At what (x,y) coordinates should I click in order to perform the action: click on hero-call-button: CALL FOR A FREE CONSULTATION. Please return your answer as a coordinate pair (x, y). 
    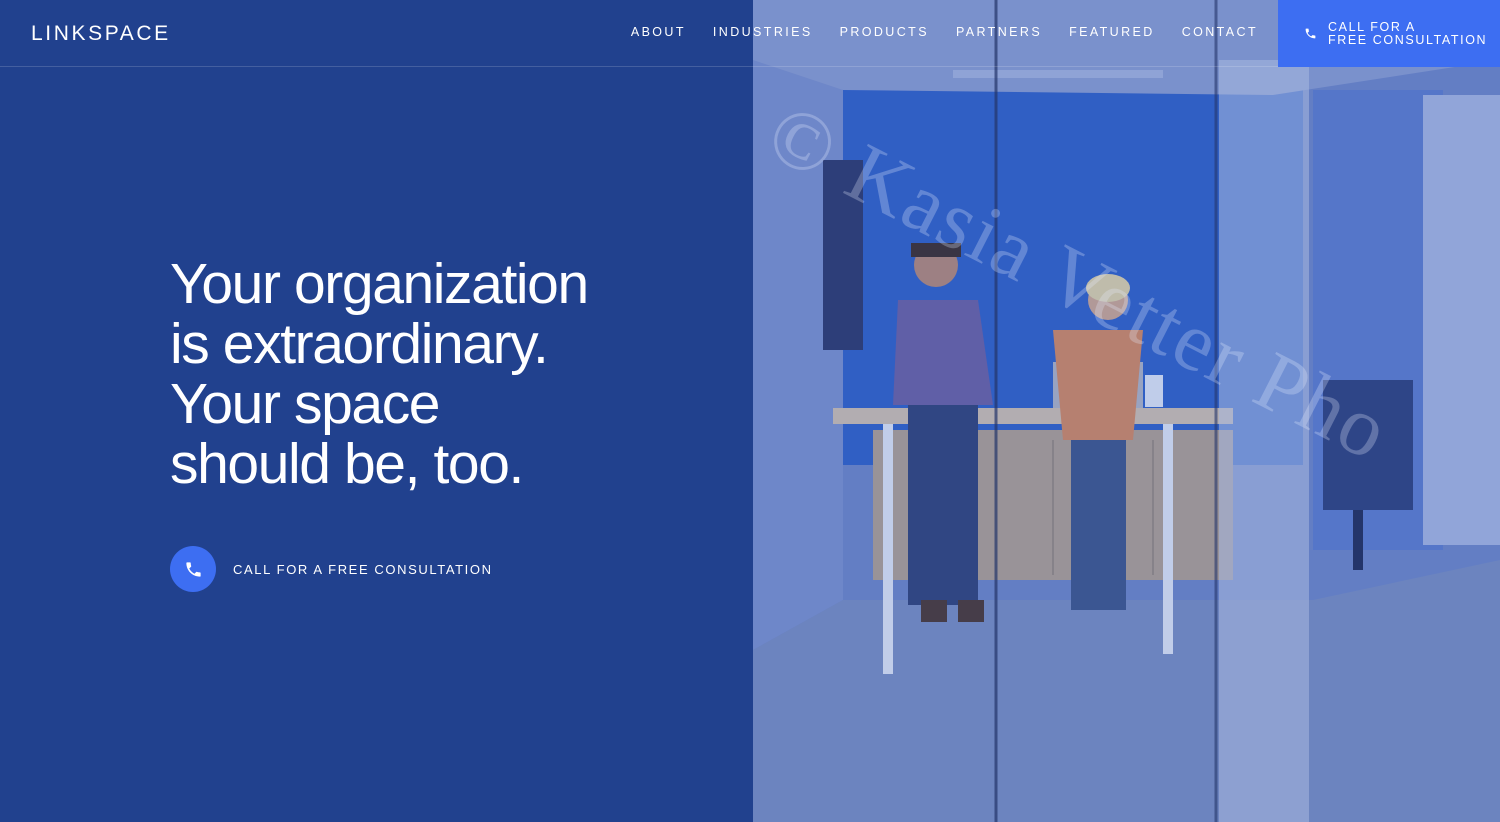
    Looking at the image, I should click on (331, 569).